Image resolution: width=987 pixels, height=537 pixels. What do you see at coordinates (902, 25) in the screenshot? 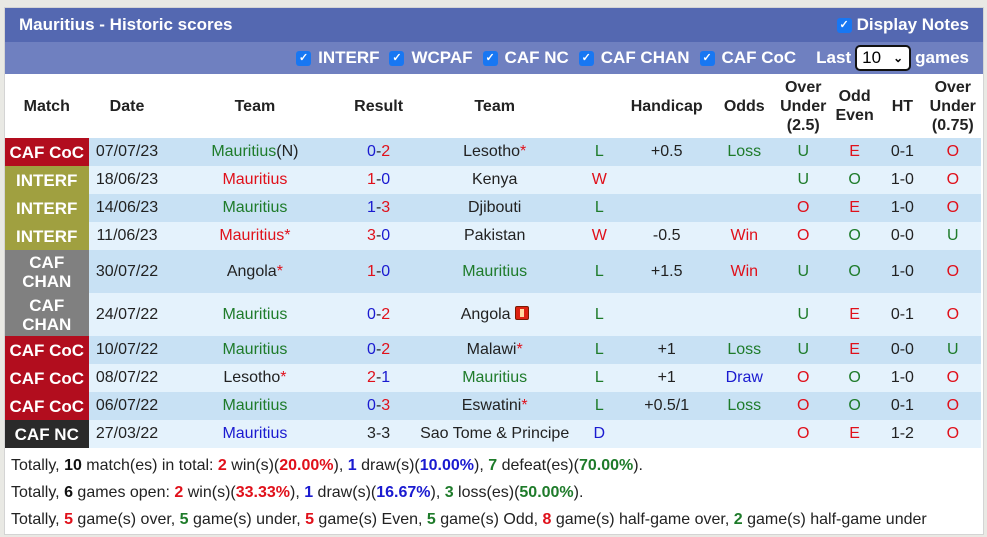
I see `display-notes-toggle: ✓ Display Notes` at bounding box center [902, 25].